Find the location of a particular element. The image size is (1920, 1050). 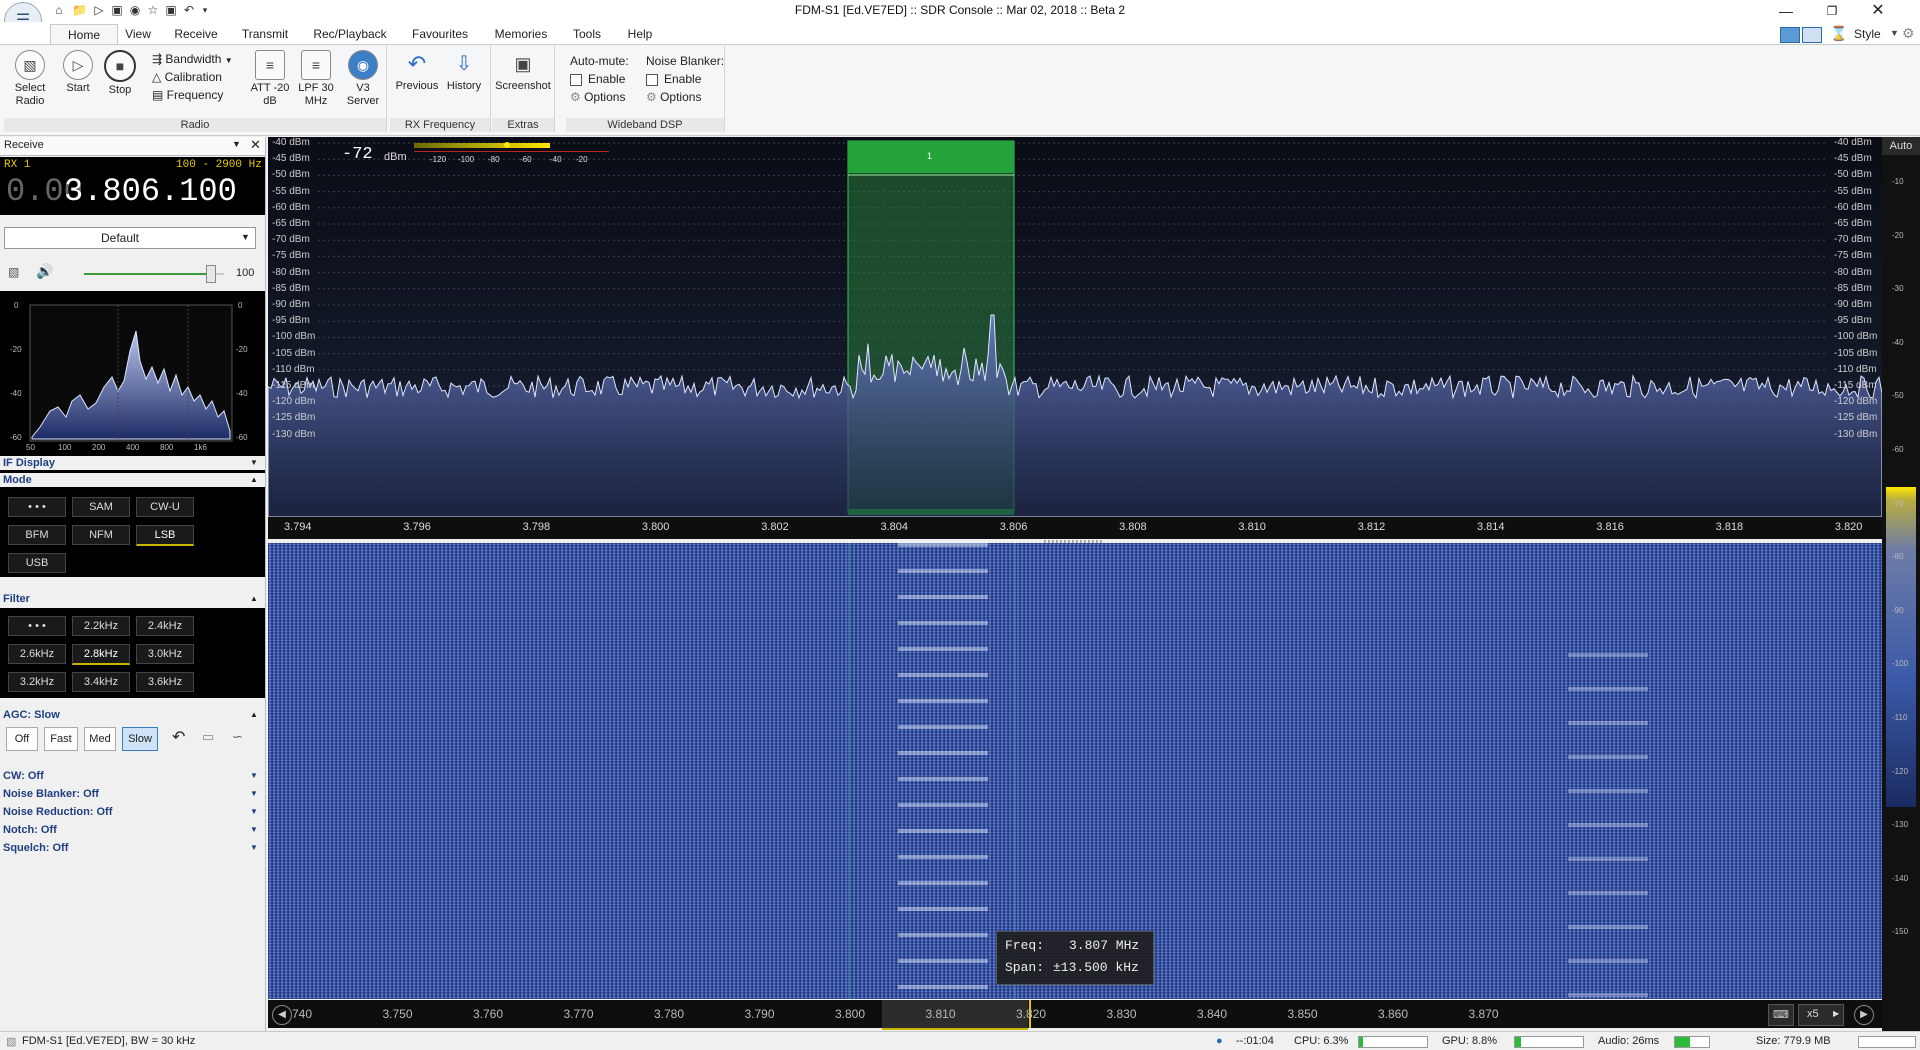

mode-more-button: • • • is located at coordinates (37, 507).